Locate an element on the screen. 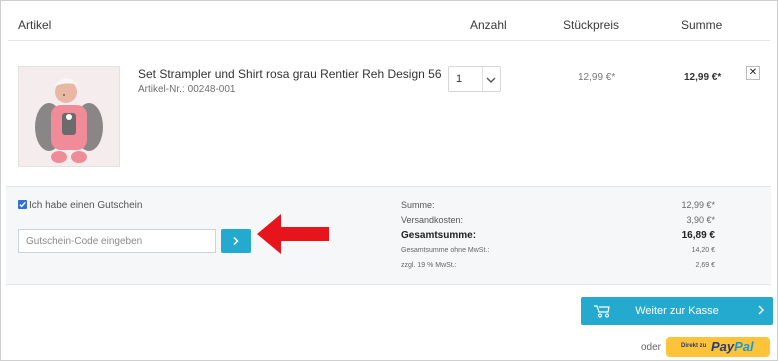 This screenshot has height=361, width=778. paypal-button: Direkt zu PayPal is located at coordinates (718, 347).